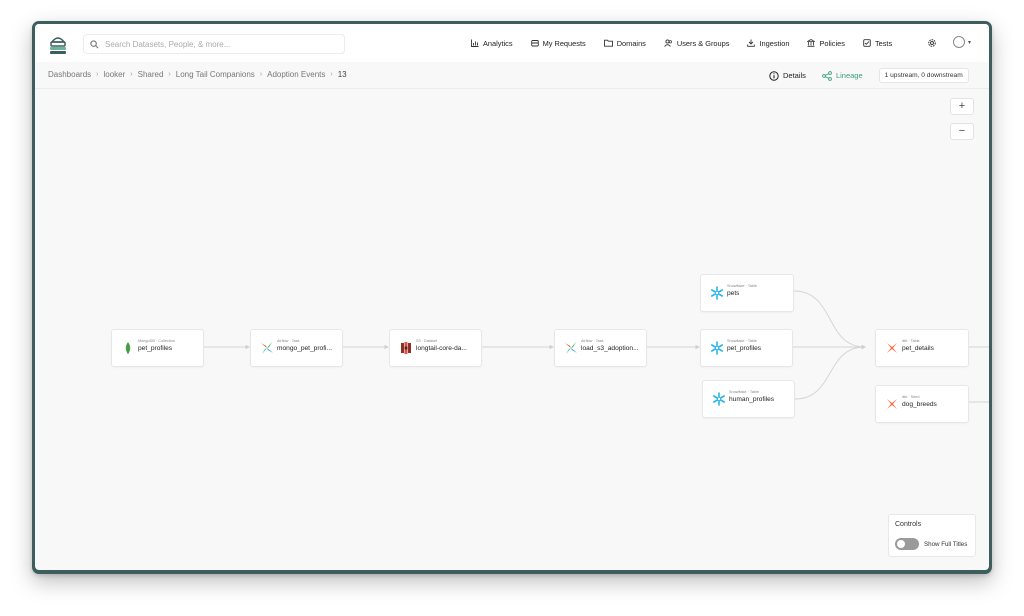  Describe the element at coordinates (918, 348) in the screenshot. I see `node-name: pet_details` at that location.